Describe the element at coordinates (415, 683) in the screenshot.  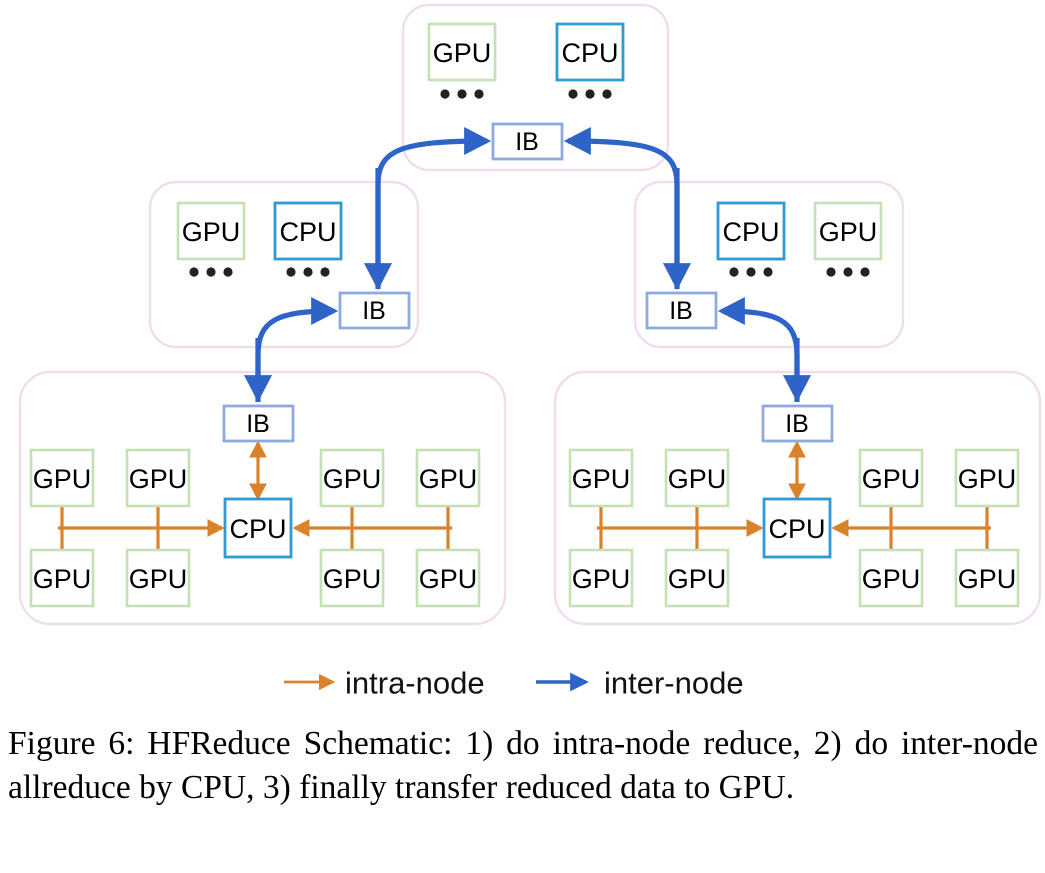
I see `legend-label-intra-node: intra-node` at that location.